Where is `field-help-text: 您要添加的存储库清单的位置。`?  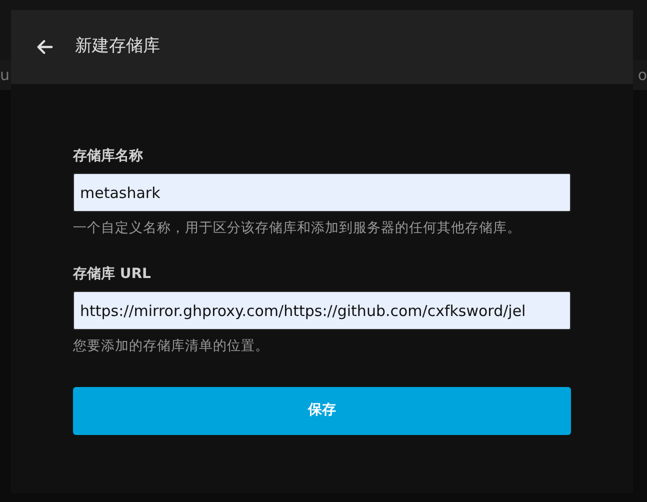 field-help-text: 您要添加的存储库清单的位置。 is located at coordinates (171, 346).